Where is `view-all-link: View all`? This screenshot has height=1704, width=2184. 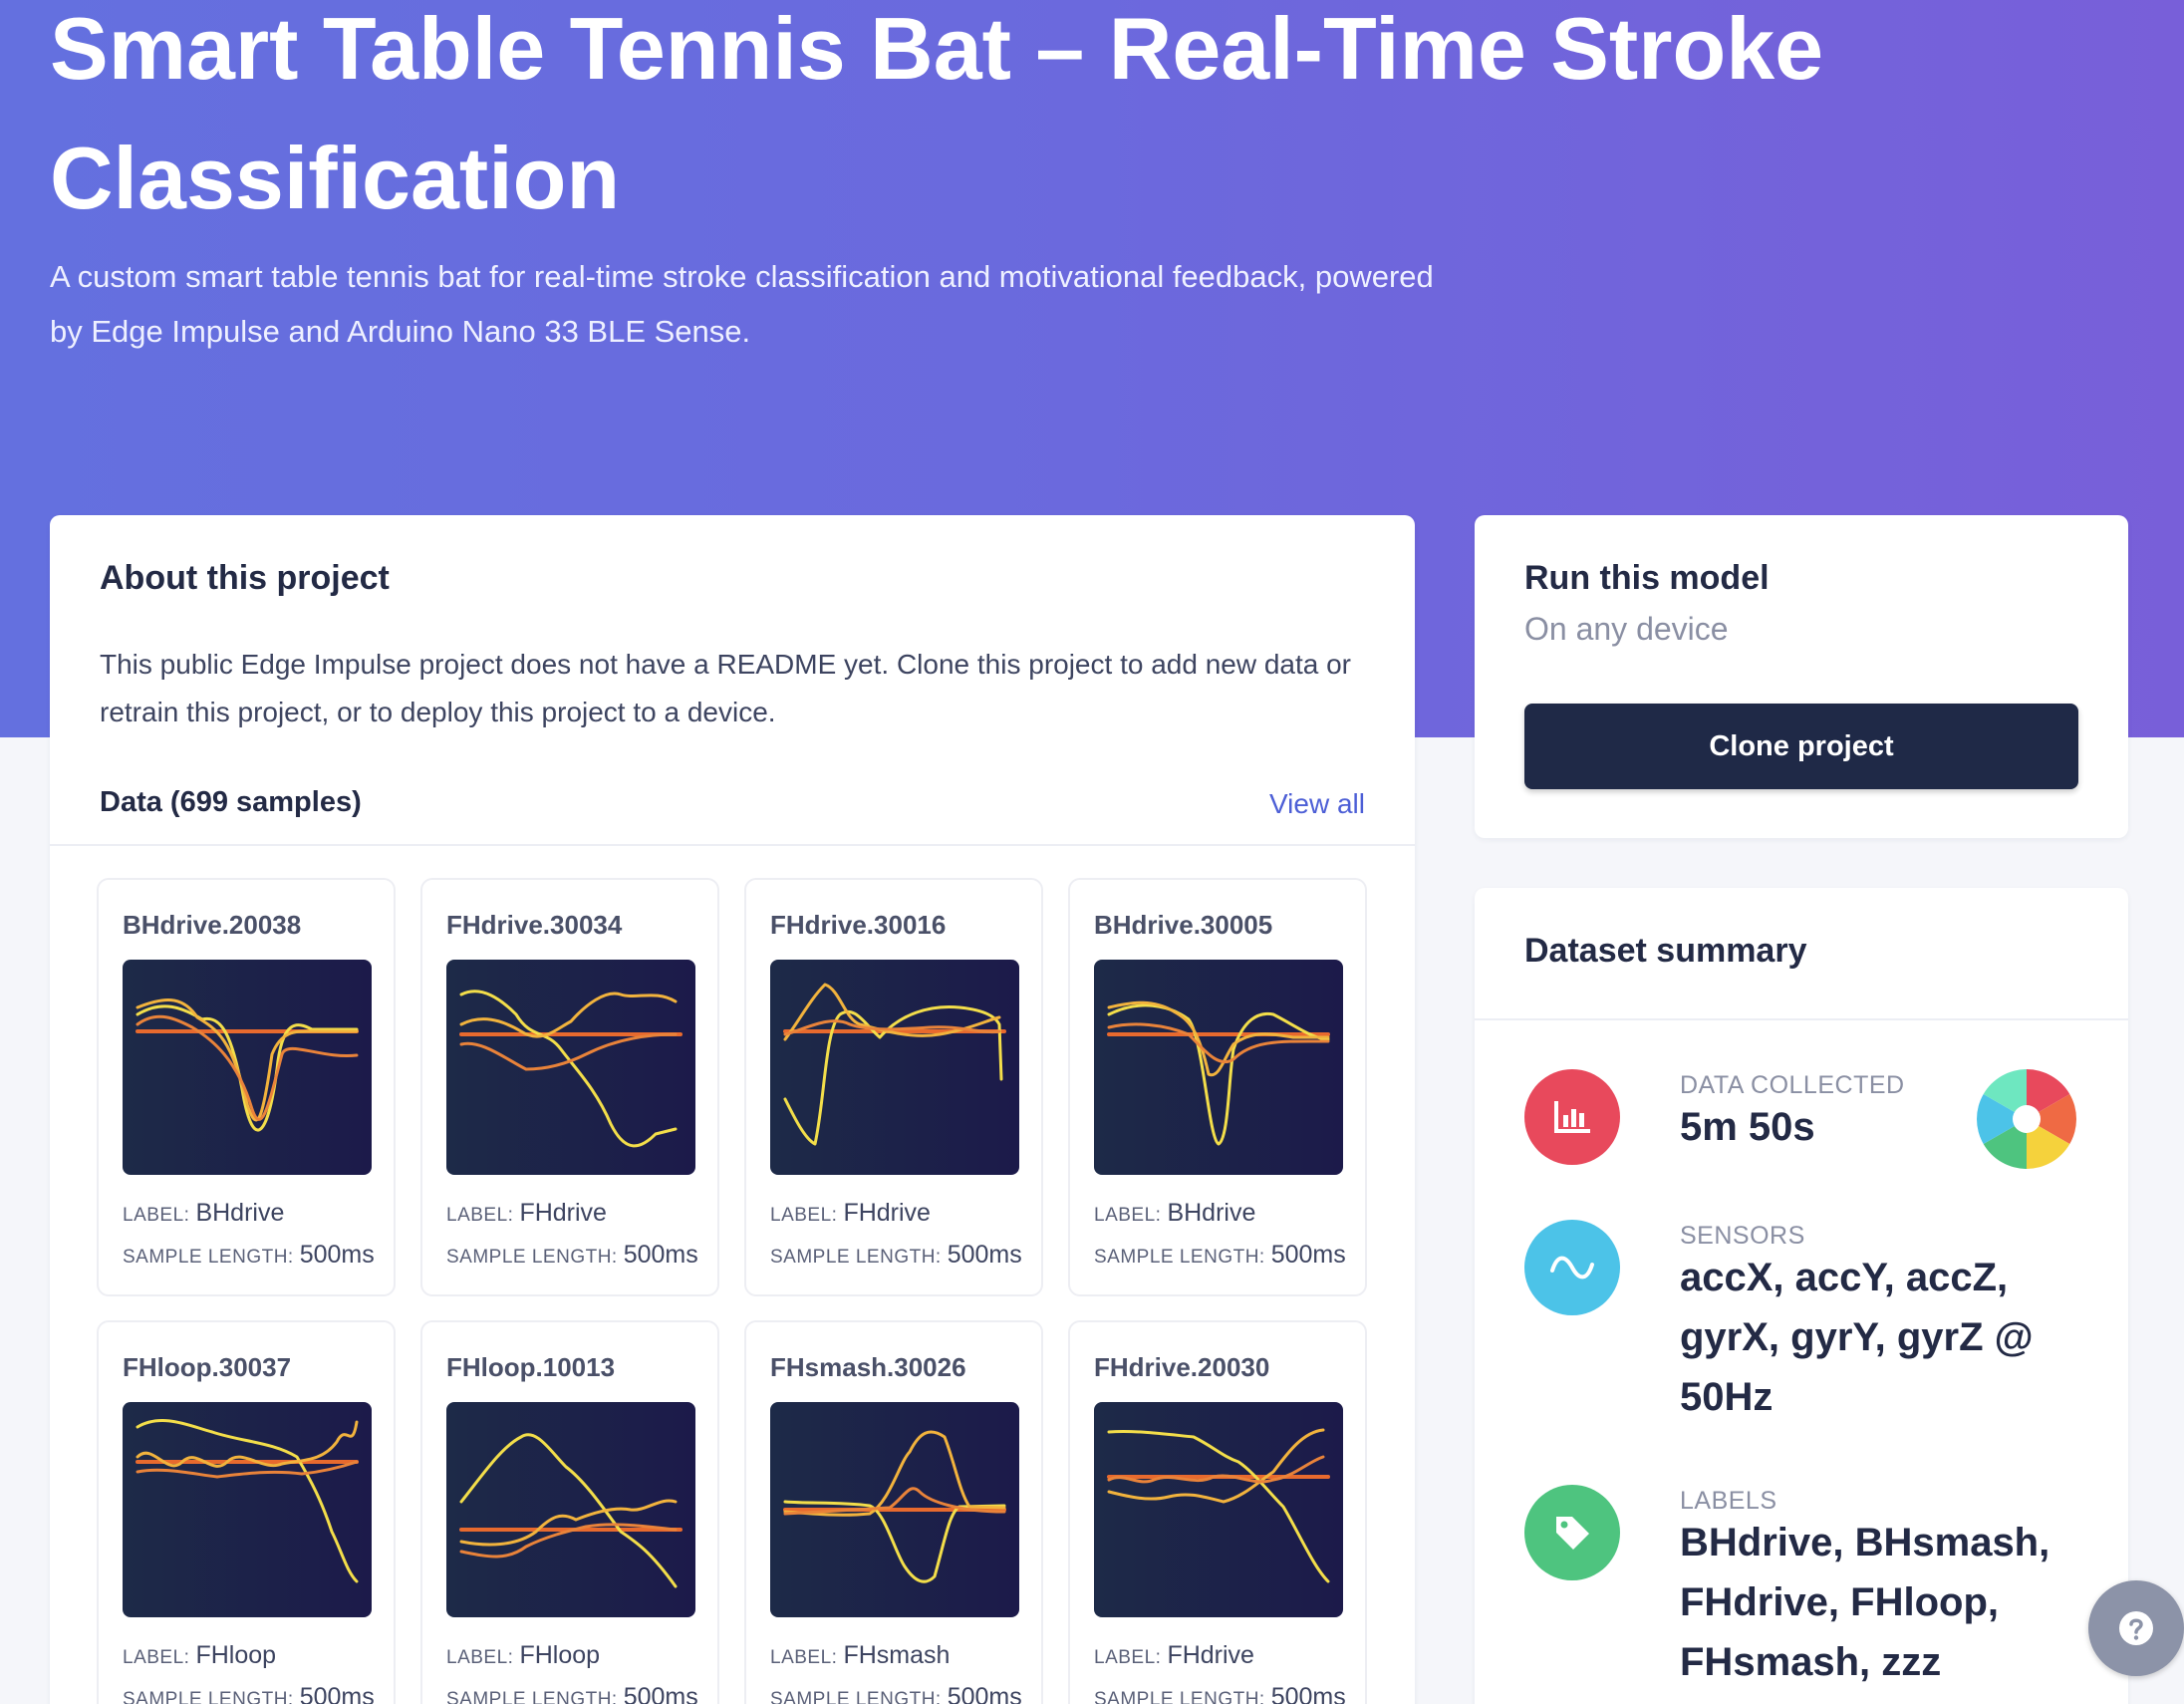 view-all-link: View all is located at coordinates (1317, 804).